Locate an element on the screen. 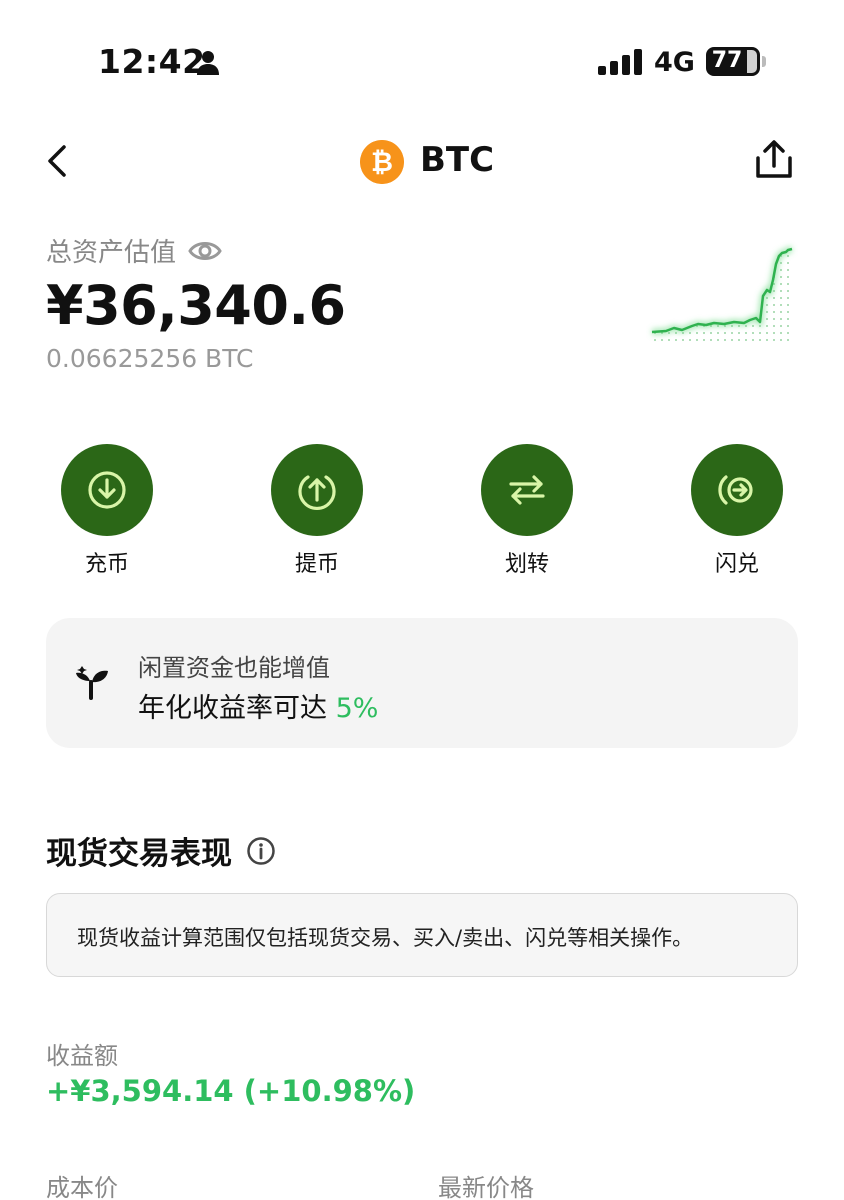  transfer-icon is located at coordinates (527, 490).